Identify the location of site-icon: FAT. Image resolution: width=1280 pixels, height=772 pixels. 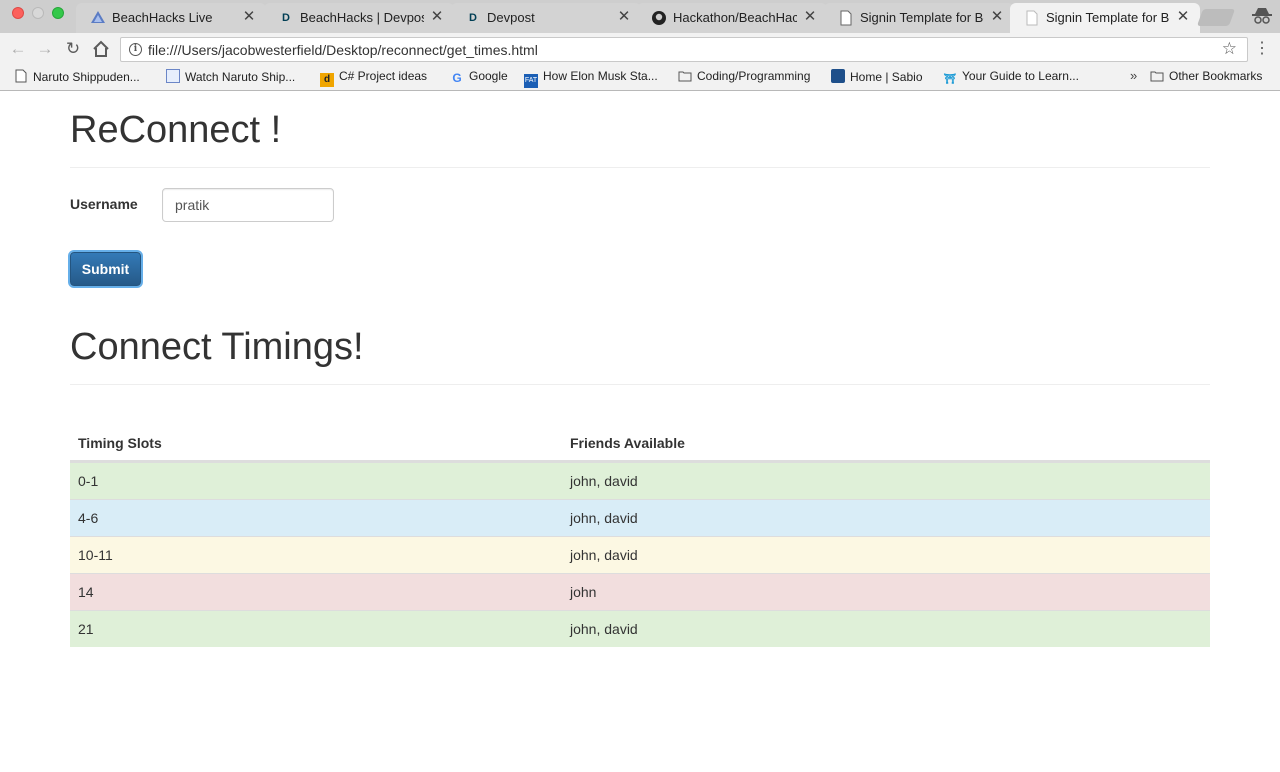
(531, 81).